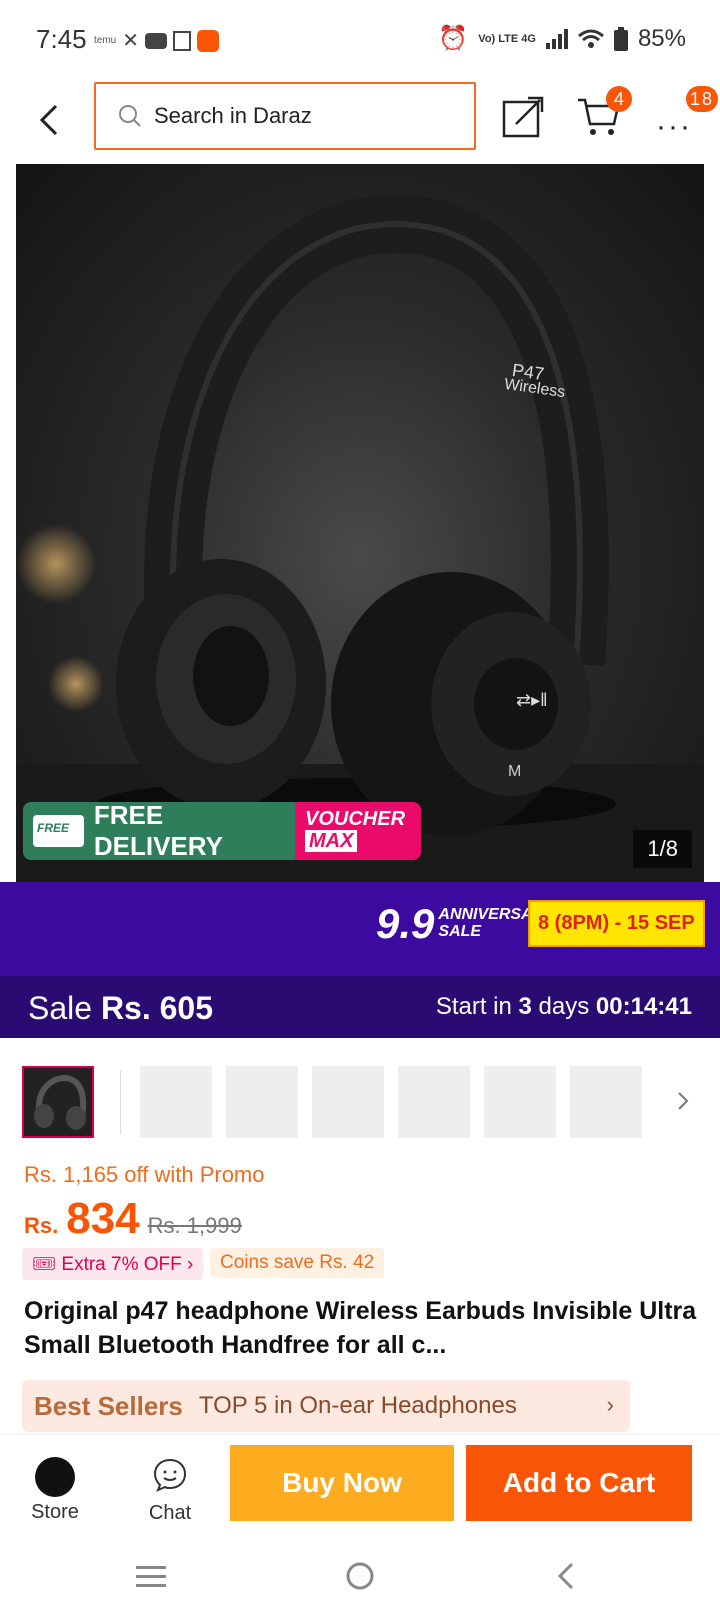 Image resolution: width=720 pixels, height=1608 pixels. I want to click on best-sellers-rank: TOP 5 in On-ear Headphones, so click(357, 1405).